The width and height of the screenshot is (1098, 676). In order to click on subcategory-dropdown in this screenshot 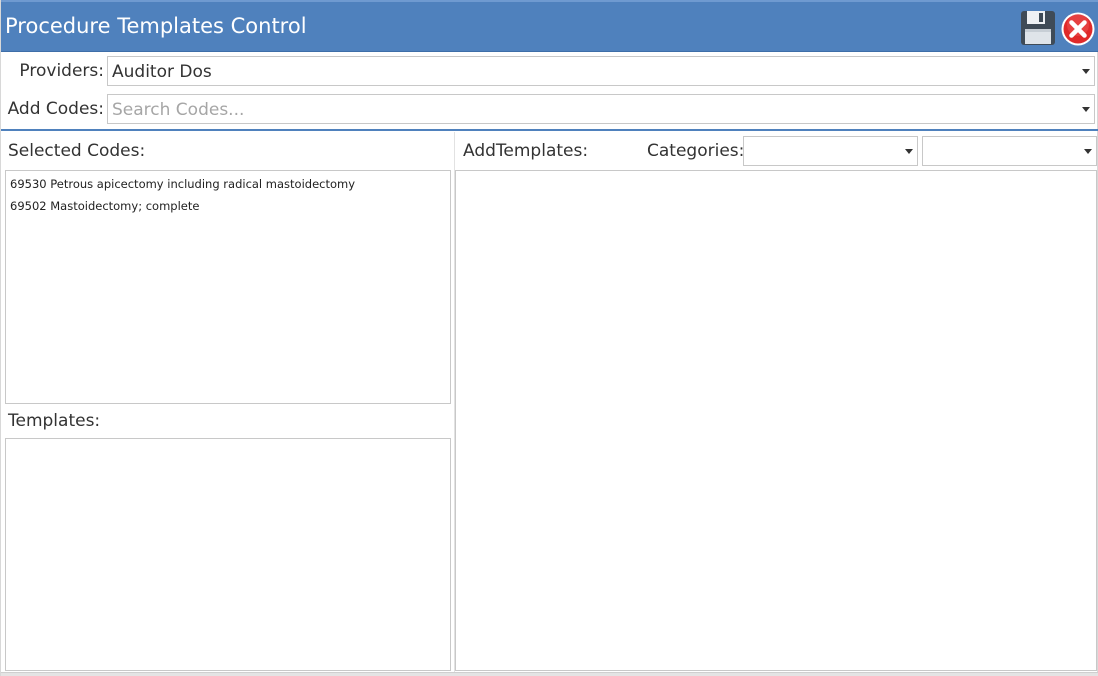, I will do `click(1009, 151)`.